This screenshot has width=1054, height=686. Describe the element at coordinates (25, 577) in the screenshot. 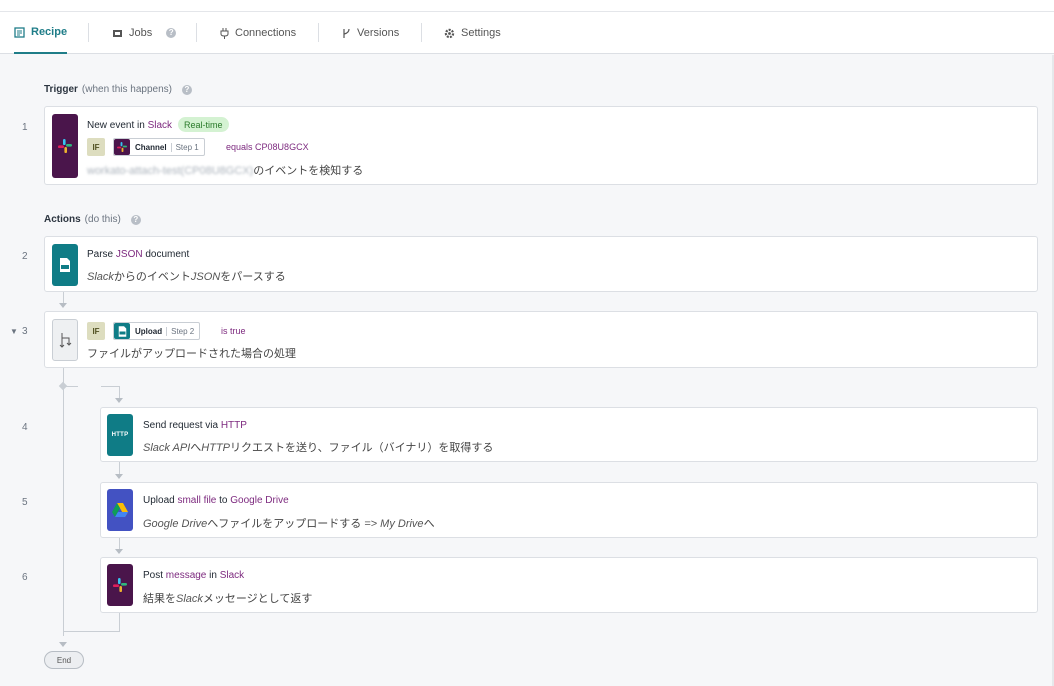

I see `step-number: 6` at that location.